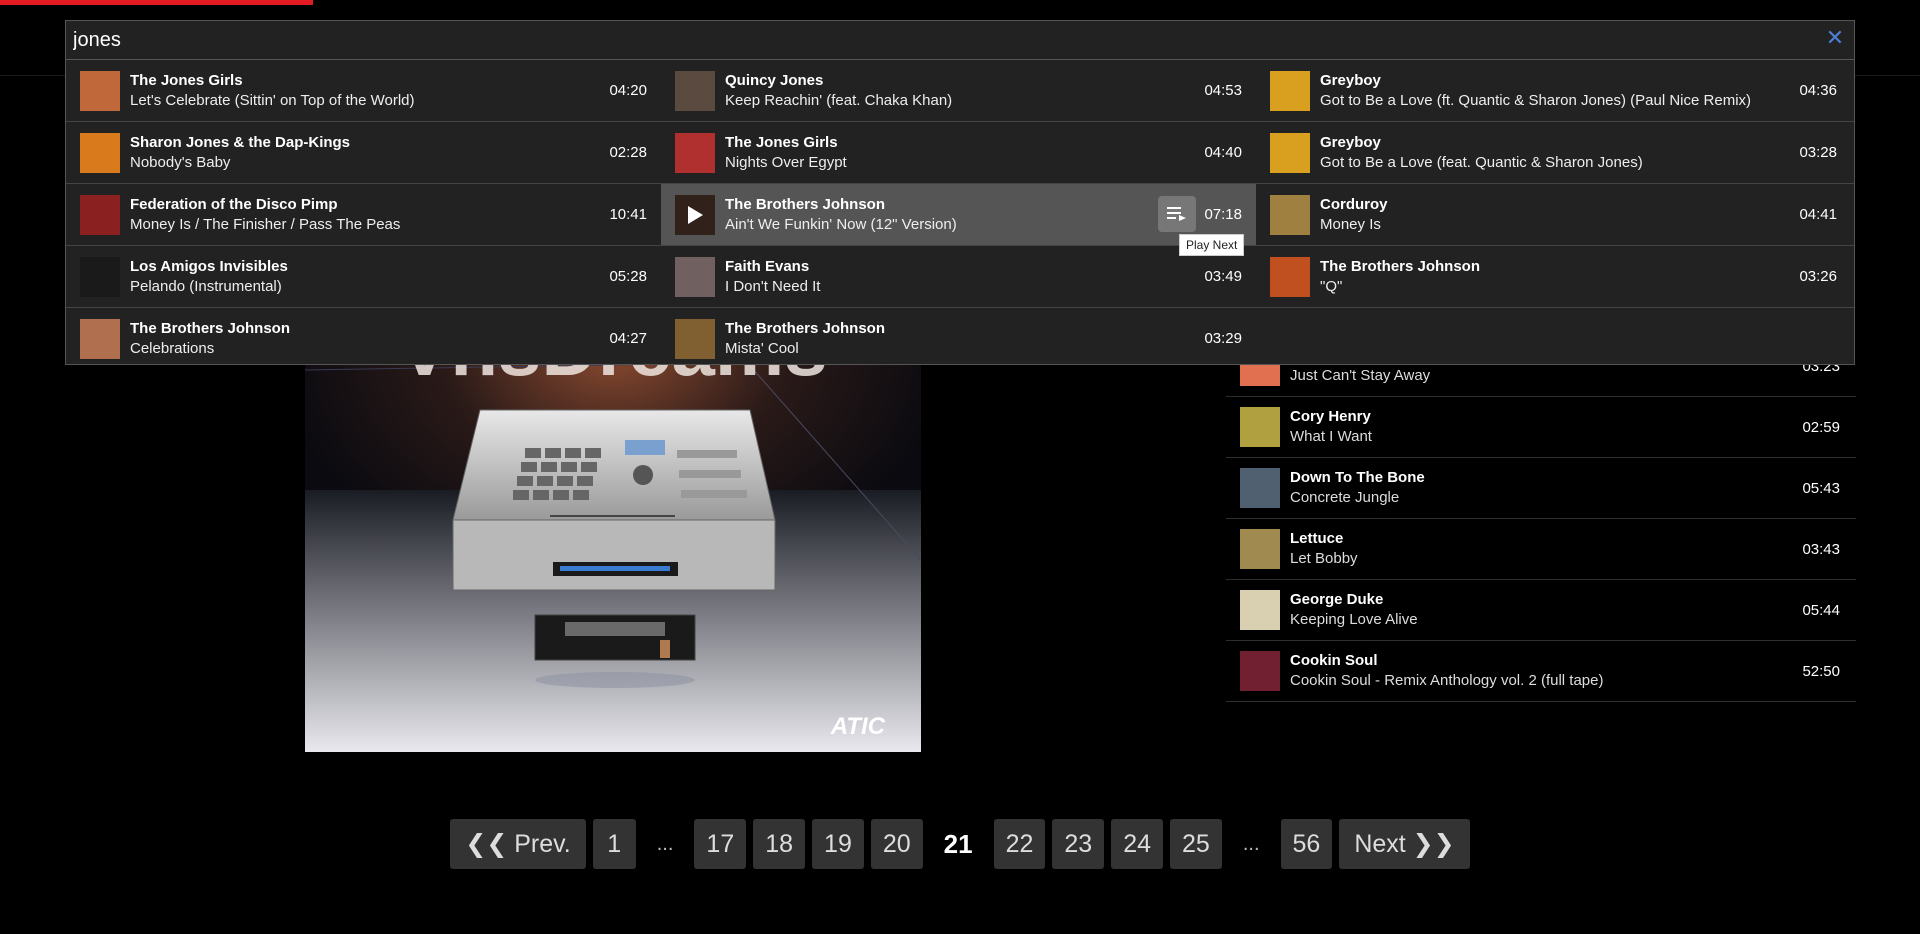 The image size is (1920, 934). Describe the element at coordinates (172, 348) in the screenshot. I see `result-title: Celebrations` at that location.